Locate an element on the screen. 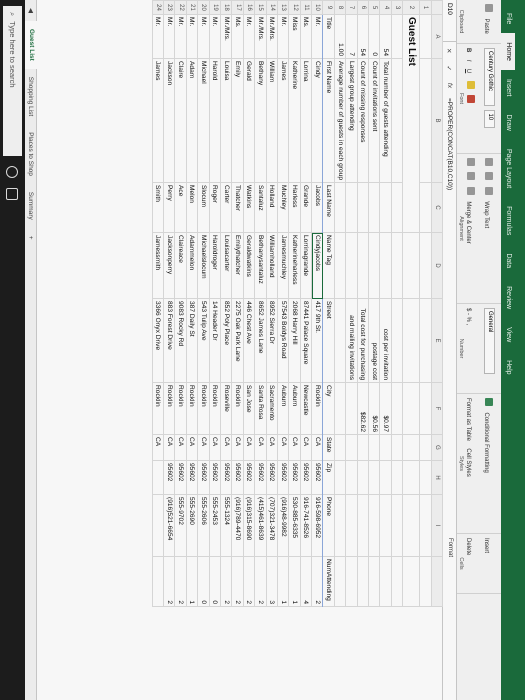 Image resolution: width=525 pixels, height=700 pixels. cell: Katherine is located at coordinates (294, 120).